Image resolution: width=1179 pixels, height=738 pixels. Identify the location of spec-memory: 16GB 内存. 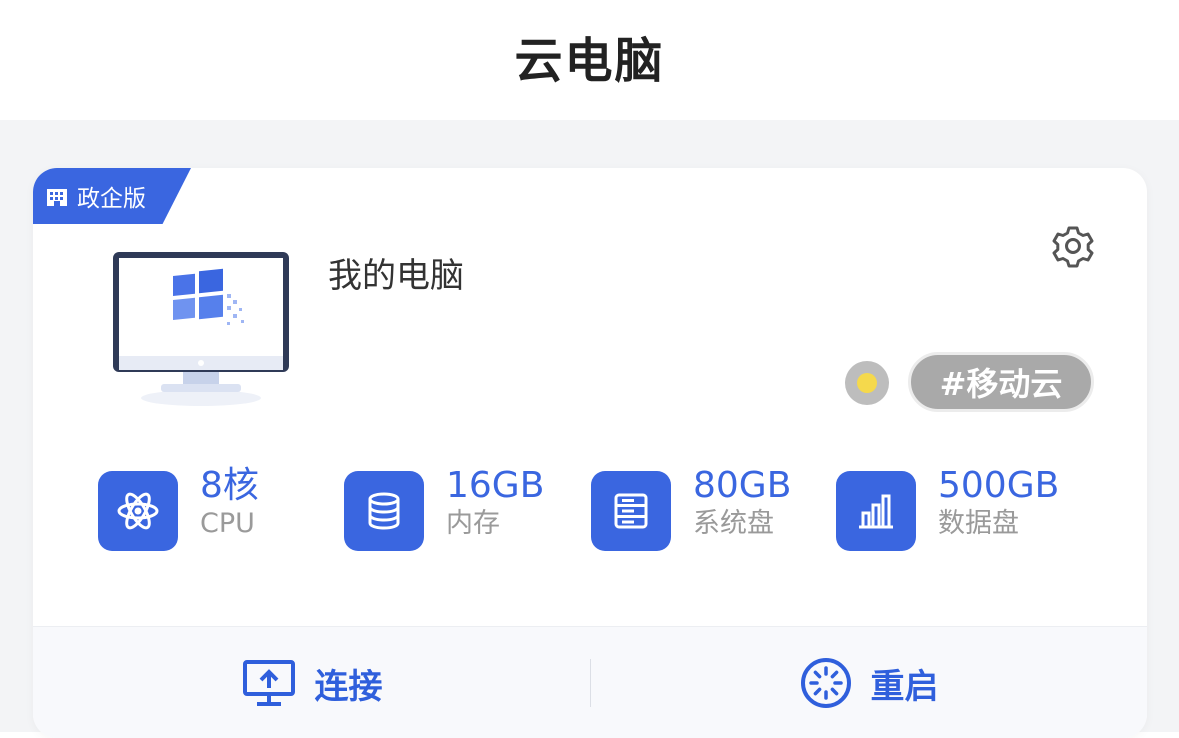
(444, 511).